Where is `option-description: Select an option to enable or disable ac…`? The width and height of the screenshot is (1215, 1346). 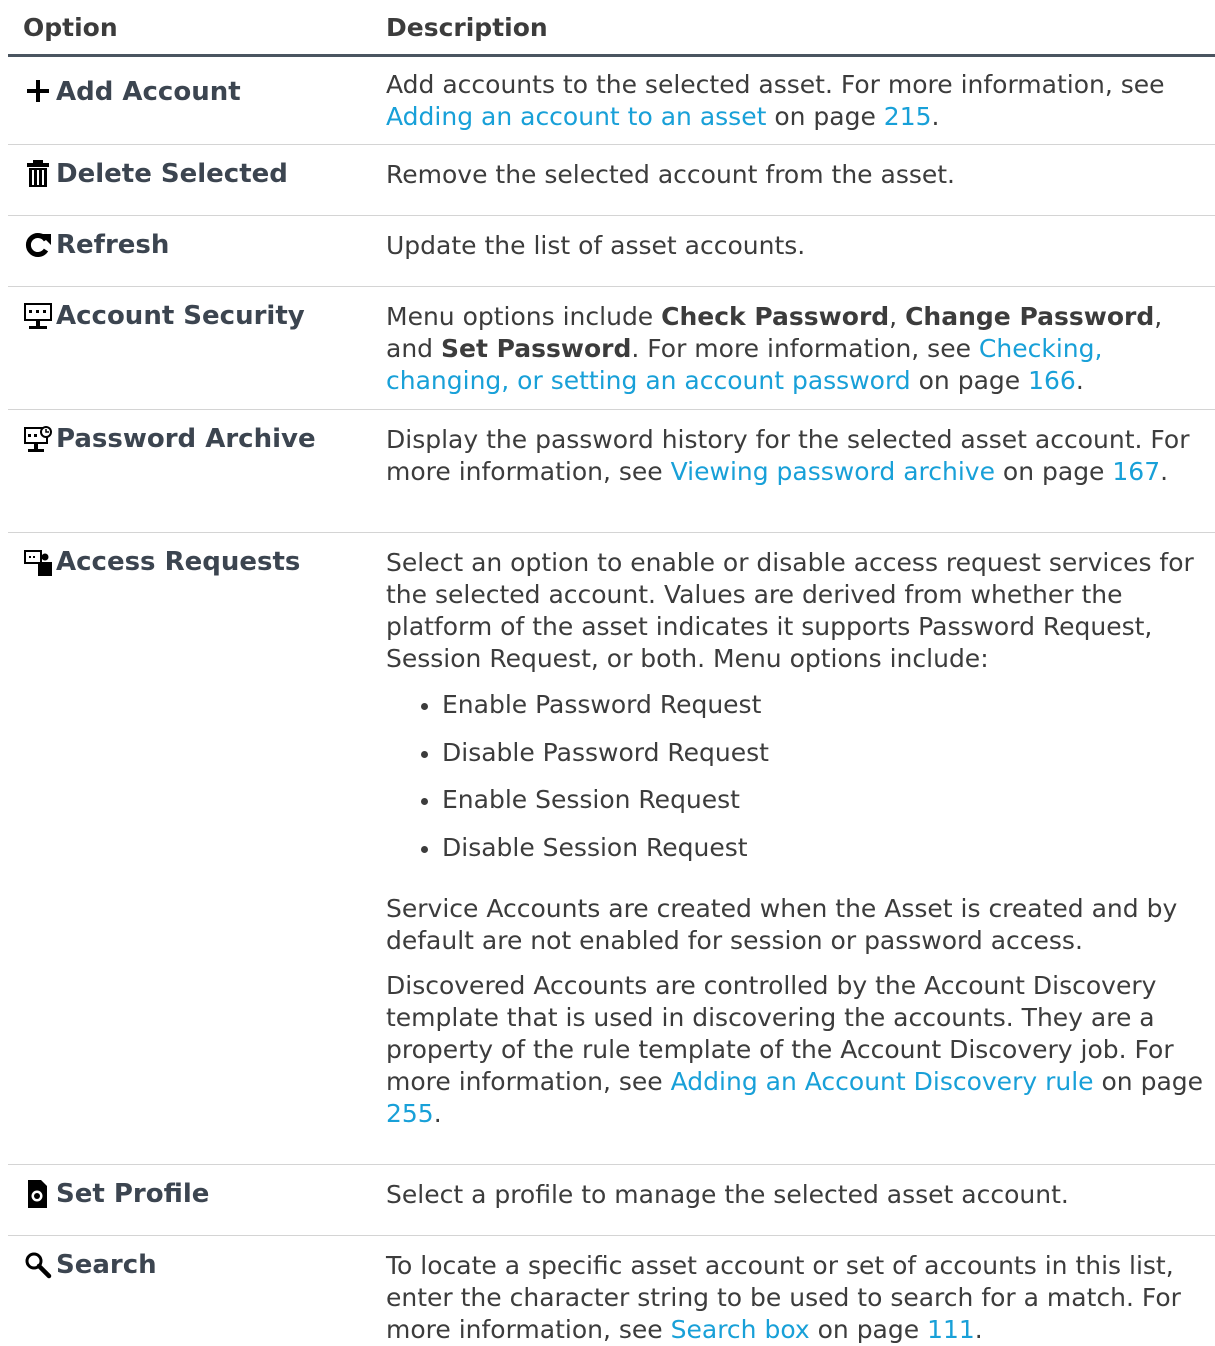
option-description: Select an option to enable or disable ac… is located at coordinates (790, 610).